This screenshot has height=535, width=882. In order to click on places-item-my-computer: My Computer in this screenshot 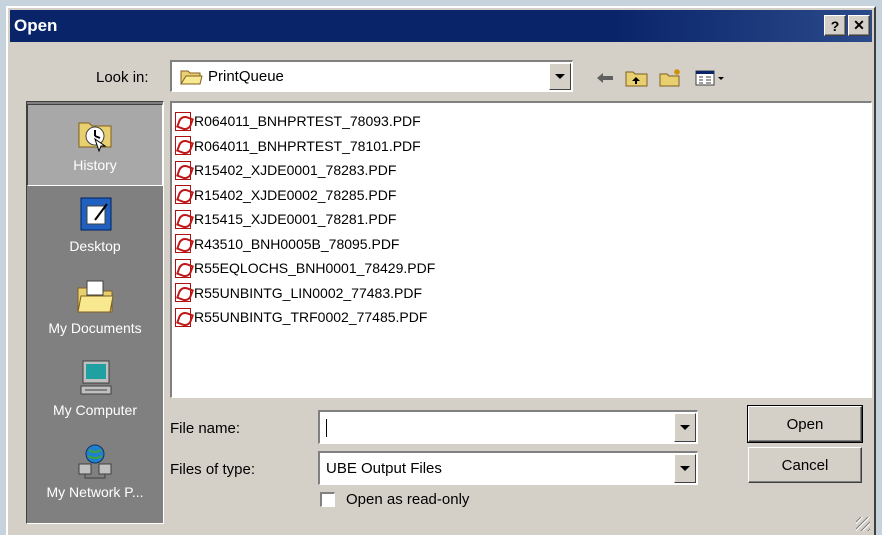, I will do `click(95, 391)`.